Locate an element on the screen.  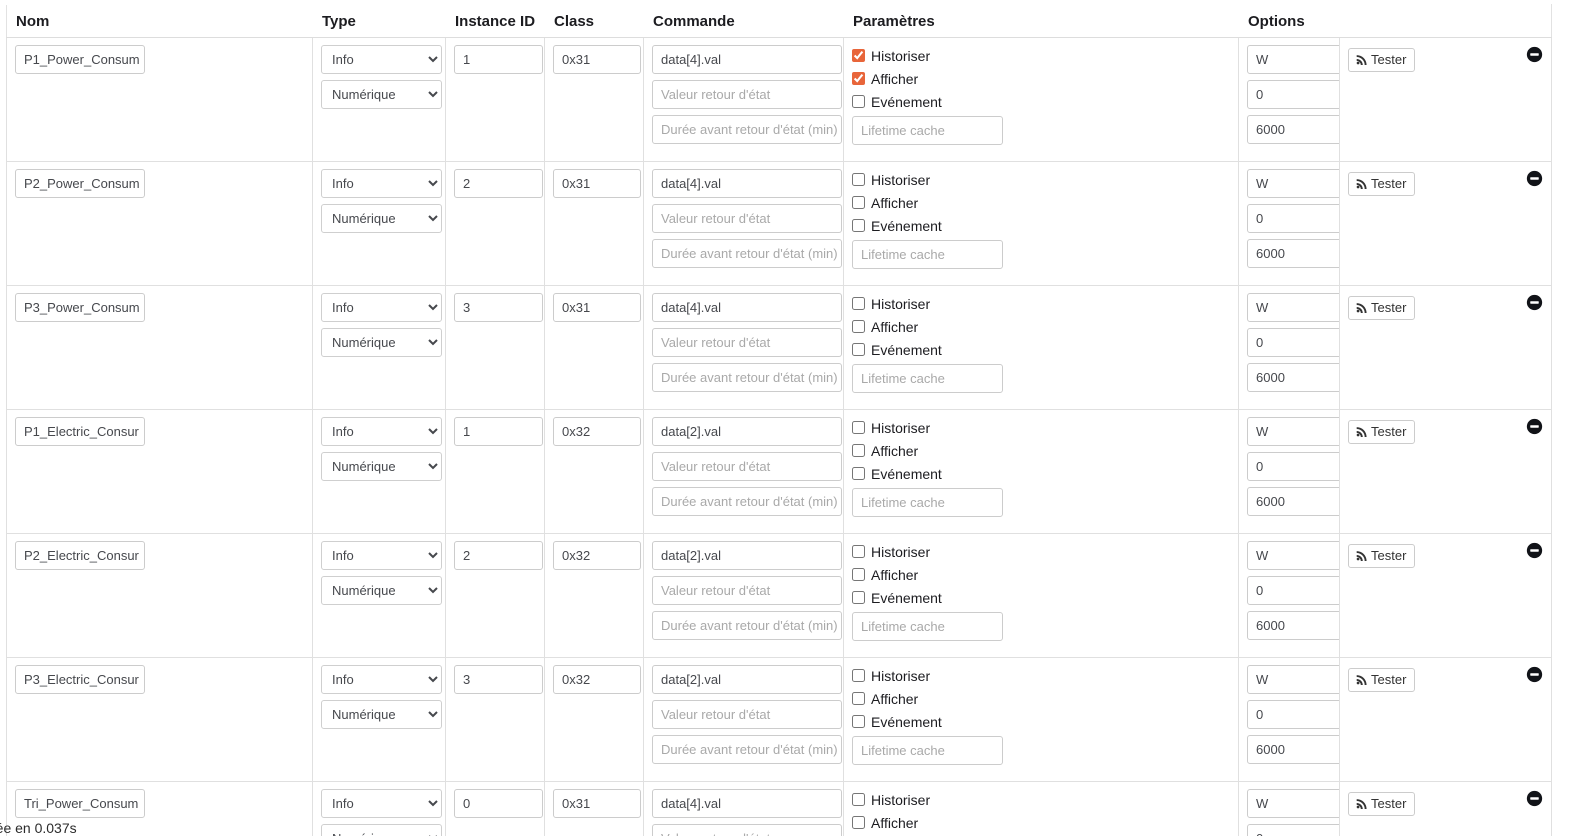
etat-duree-input-0: Durée avant retour d'état (min) is located at coordinates (747, 129).